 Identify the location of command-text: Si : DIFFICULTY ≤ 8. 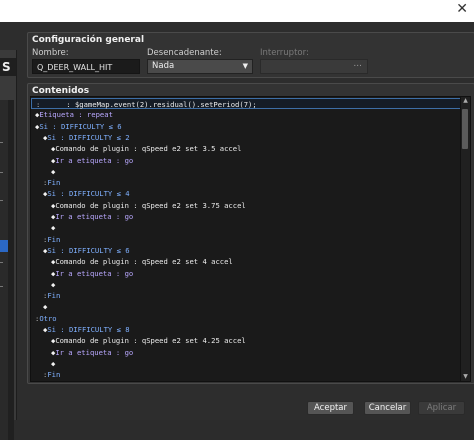
(88, 329).